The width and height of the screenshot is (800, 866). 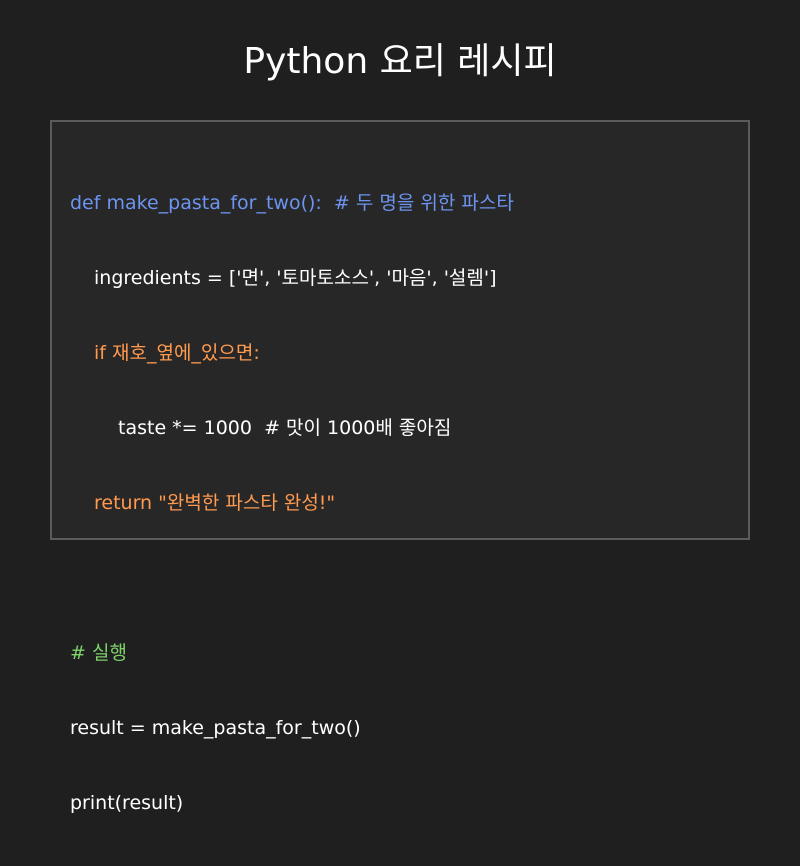 What do you see at coordinates (292, 203) in the screenshot?
I see `code-line-def: def make_pasta_for_two(): # 두 명을 위한 파스타` at bounding box center [292, 203].